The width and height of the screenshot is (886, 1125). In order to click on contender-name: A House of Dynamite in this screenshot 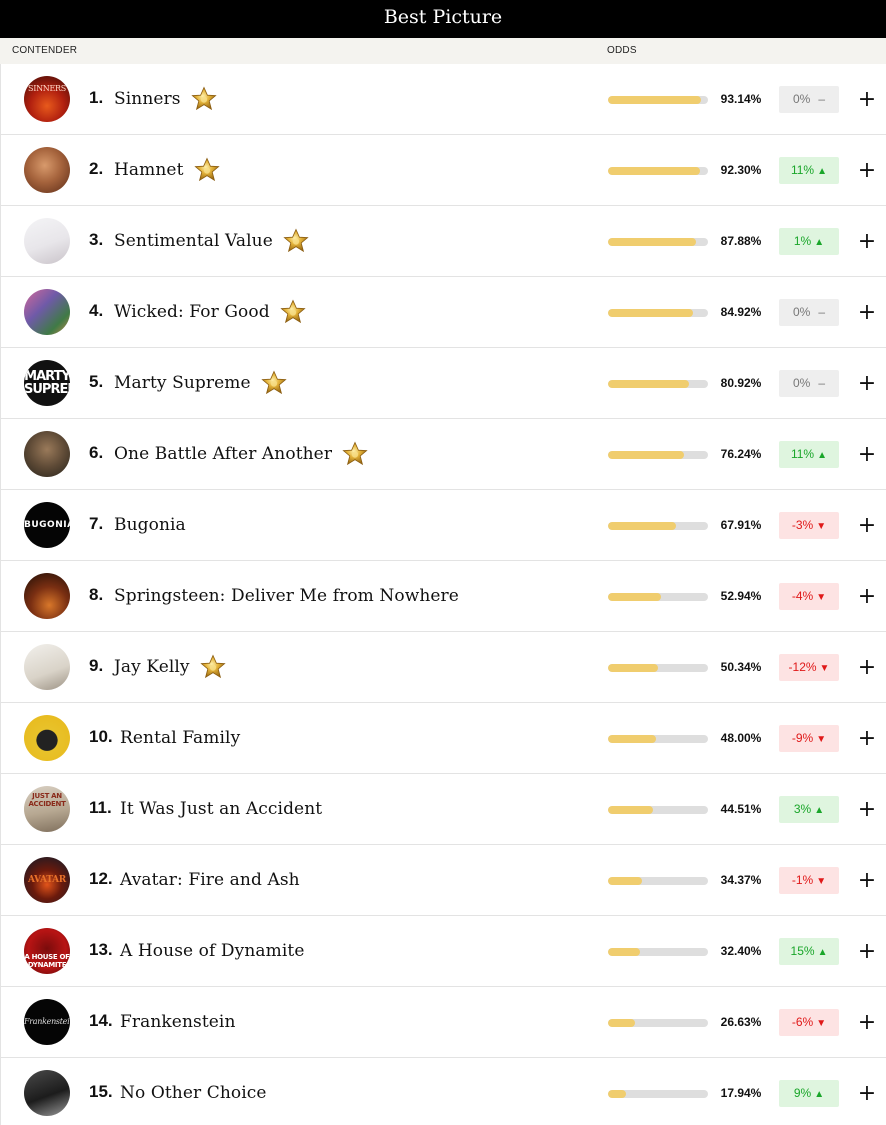, I will do `click(212, 951)`.